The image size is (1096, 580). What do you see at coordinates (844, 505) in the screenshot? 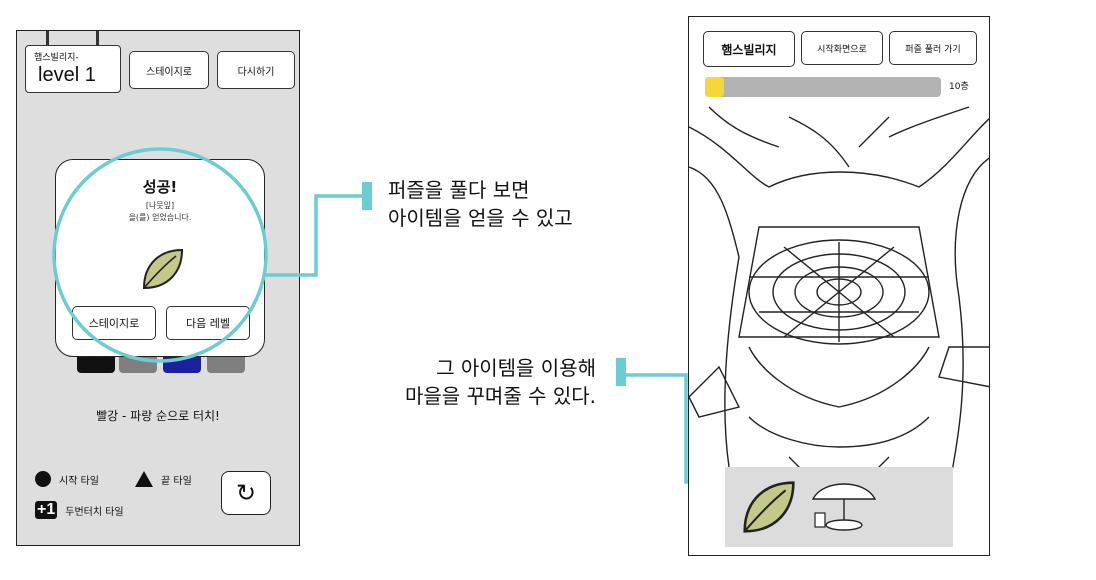
I see `umbrella-table-icon` at bounding box center [844, 505].